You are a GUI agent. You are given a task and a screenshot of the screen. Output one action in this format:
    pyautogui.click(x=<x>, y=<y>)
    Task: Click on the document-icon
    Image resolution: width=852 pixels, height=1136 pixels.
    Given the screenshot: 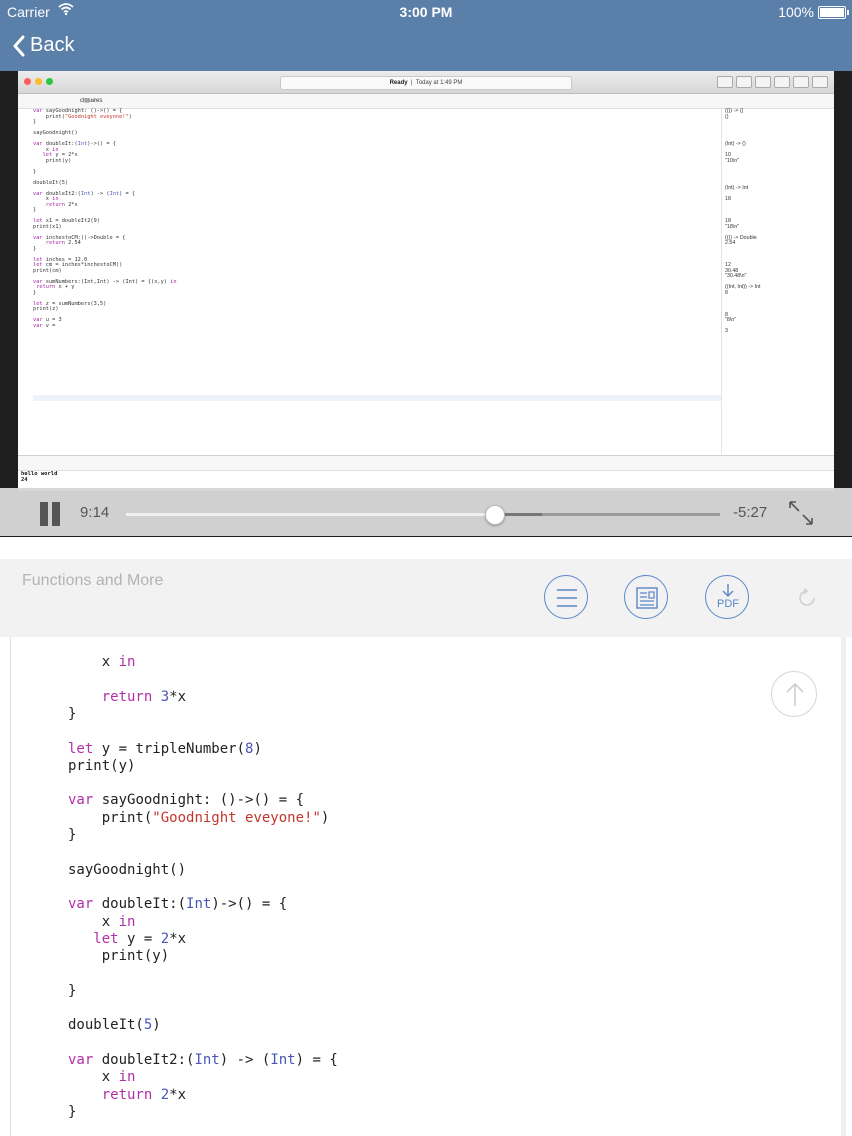 What is the action you would take?
    pyautogui.click(x=647, y=598)
    